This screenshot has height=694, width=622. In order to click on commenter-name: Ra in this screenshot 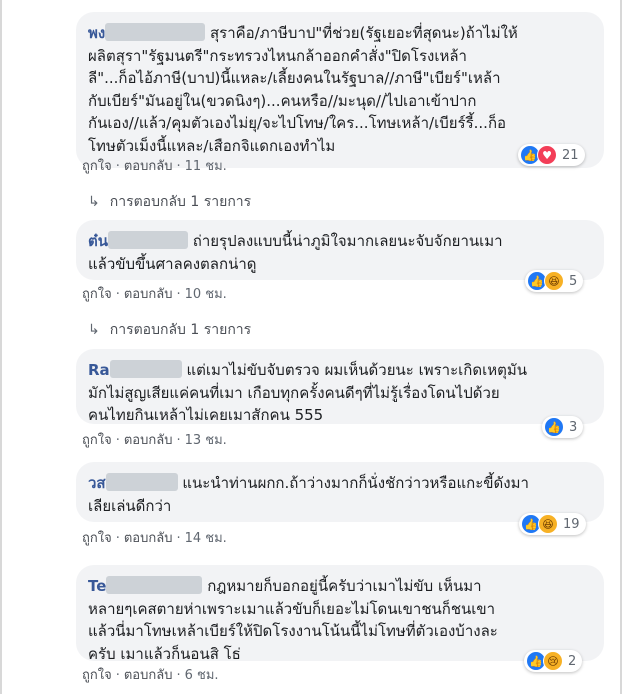, I will do `click(99, 370)`.